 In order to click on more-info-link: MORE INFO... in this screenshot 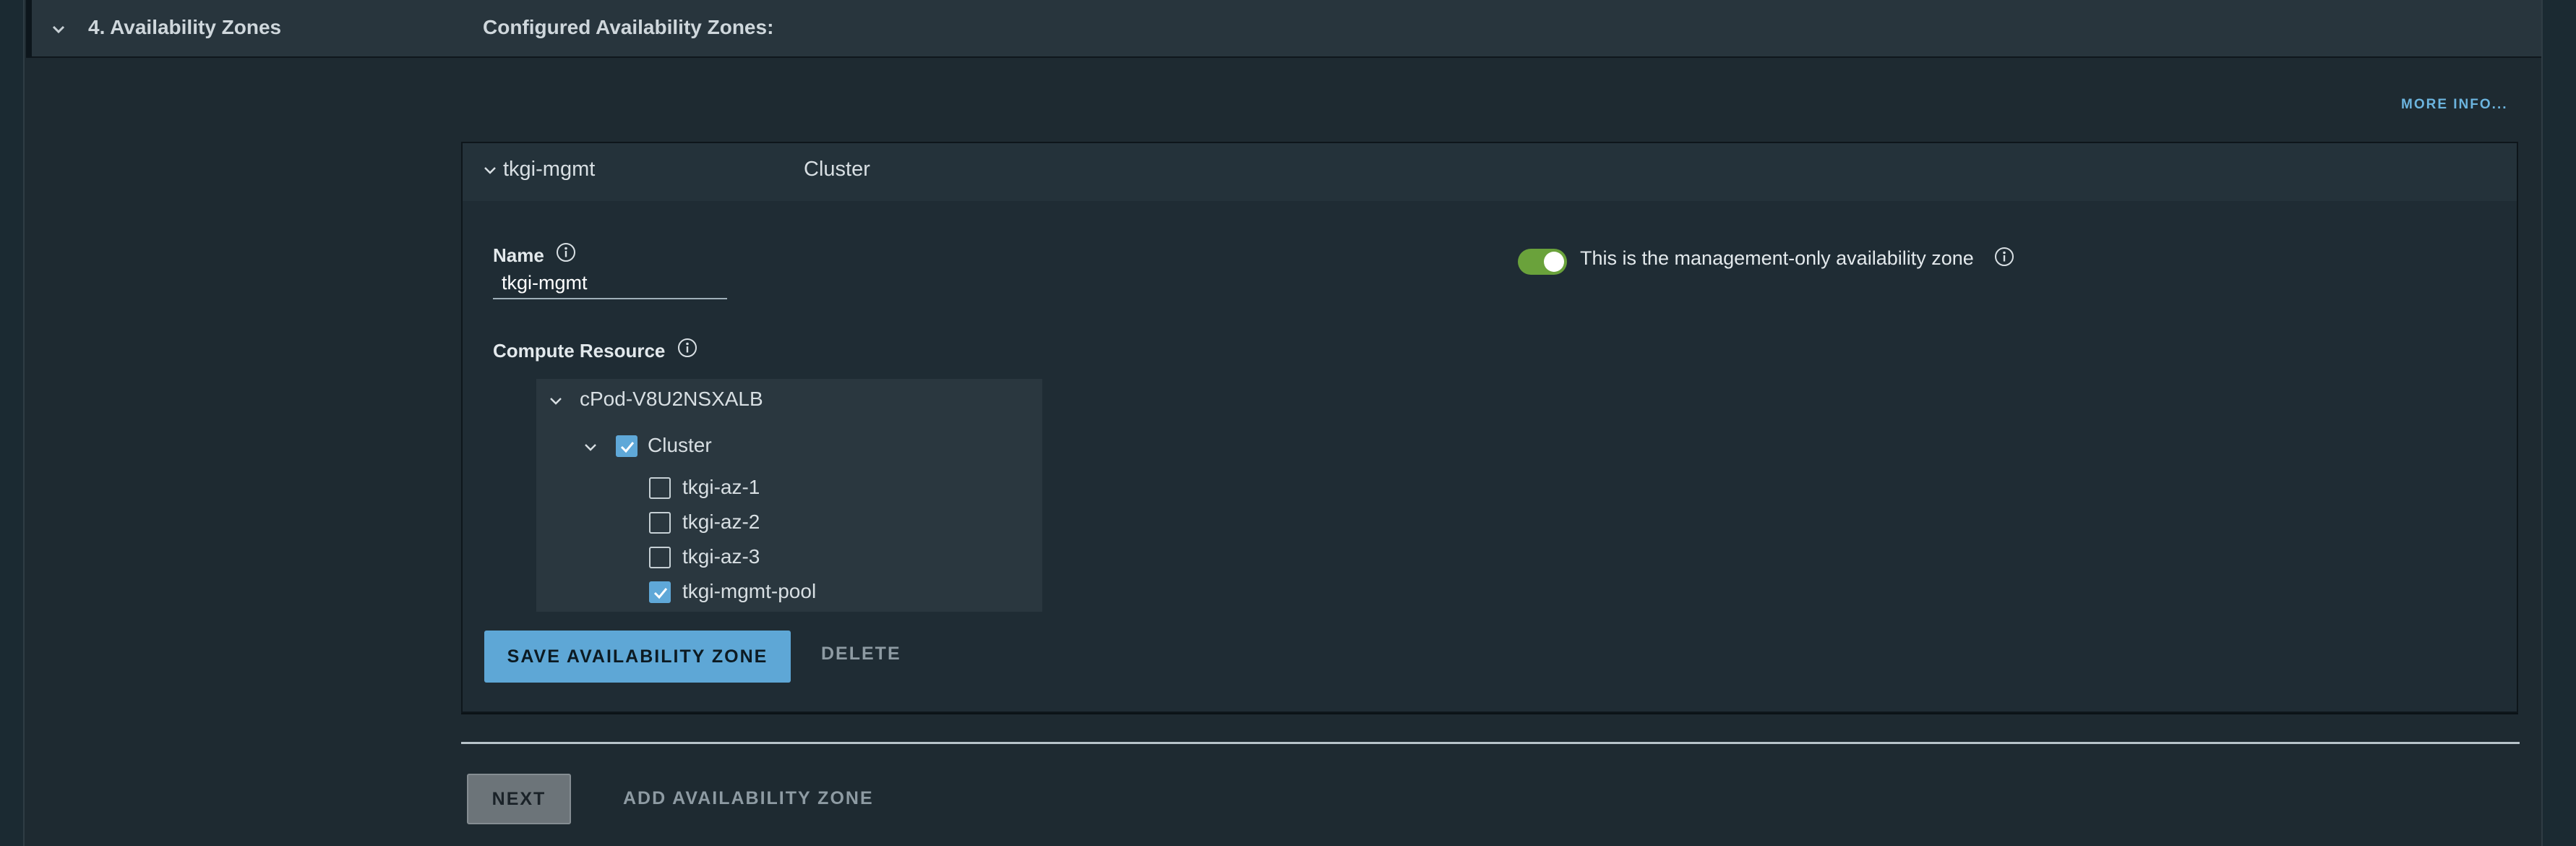, I will do `click(2455, 105)`.